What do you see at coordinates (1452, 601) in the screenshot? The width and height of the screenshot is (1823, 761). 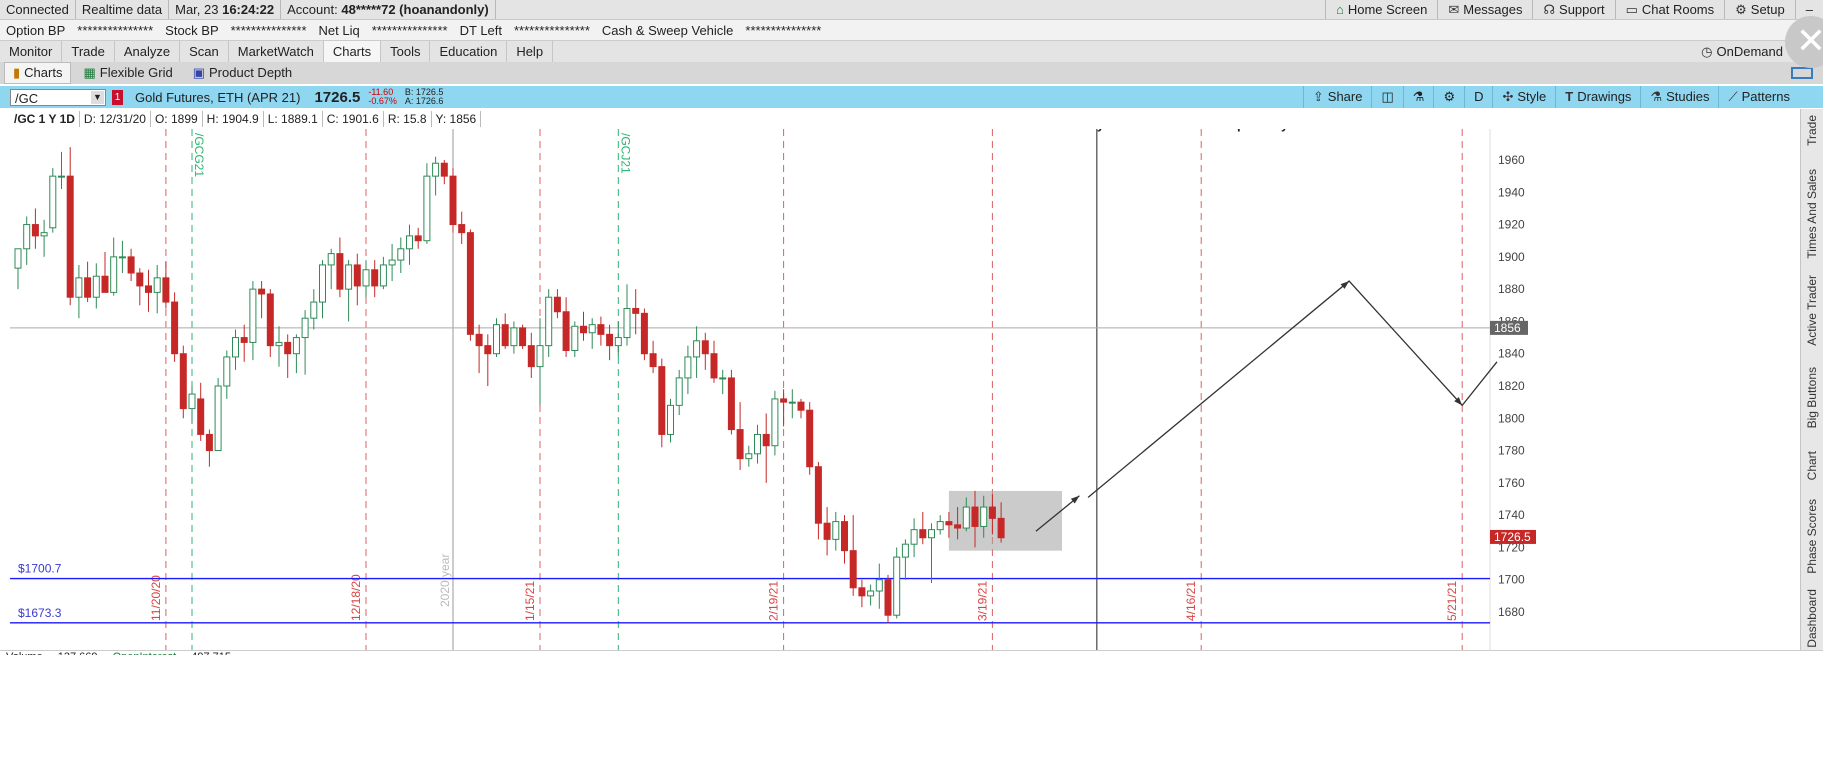 I see `period-line-label: 5/21/21` at bounding box center [1452, 601].